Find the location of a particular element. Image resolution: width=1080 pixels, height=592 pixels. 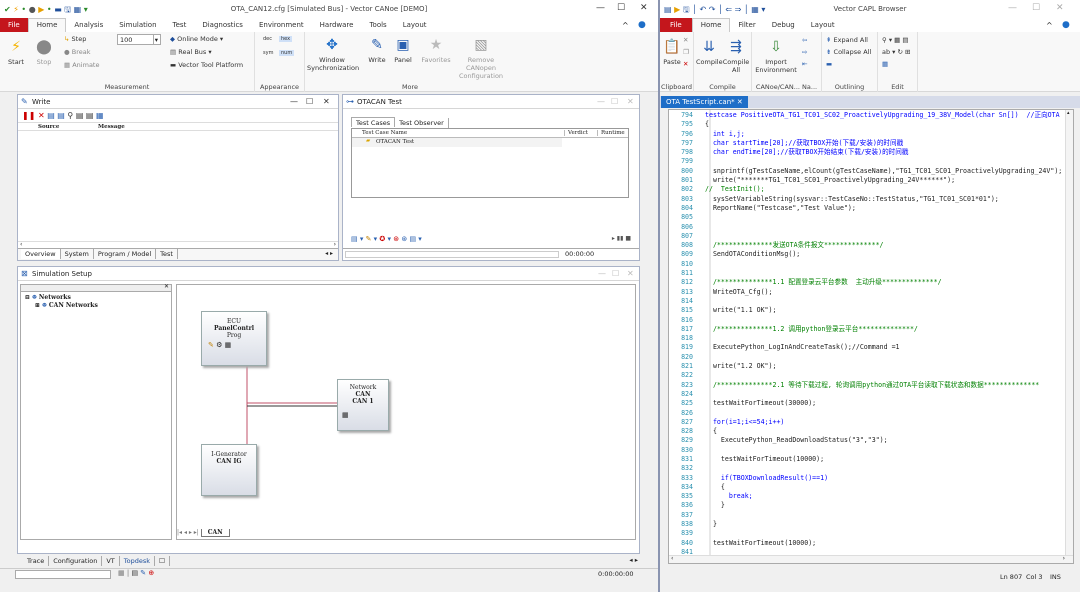

tree-networks: ⊟ ꔮ Networks is located at coordinates (96, 298).